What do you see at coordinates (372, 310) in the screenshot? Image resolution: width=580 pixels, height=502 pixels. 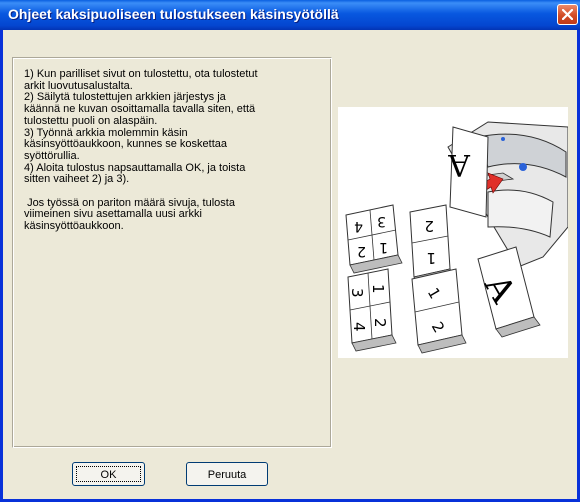 I see `page-stack-bottom-left: 3 4 1 2` at bounding box center [372, 310].